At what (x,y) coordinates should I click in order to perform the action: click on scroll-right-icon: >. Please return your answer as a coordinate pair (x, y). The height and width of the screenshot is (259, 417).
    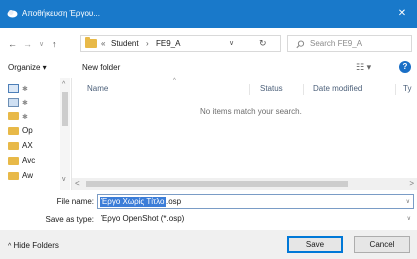
    Looking at the image, I should click on (411, 183).